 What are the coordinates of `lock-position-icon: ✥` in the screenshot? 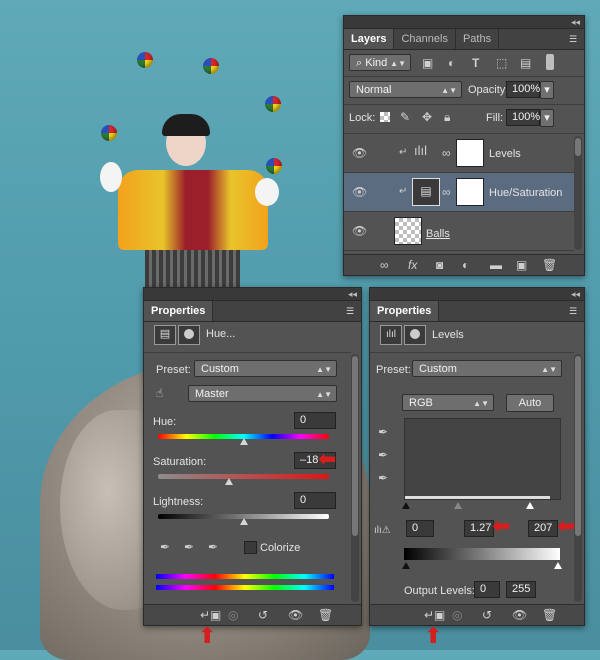 It's located at (427, 117).